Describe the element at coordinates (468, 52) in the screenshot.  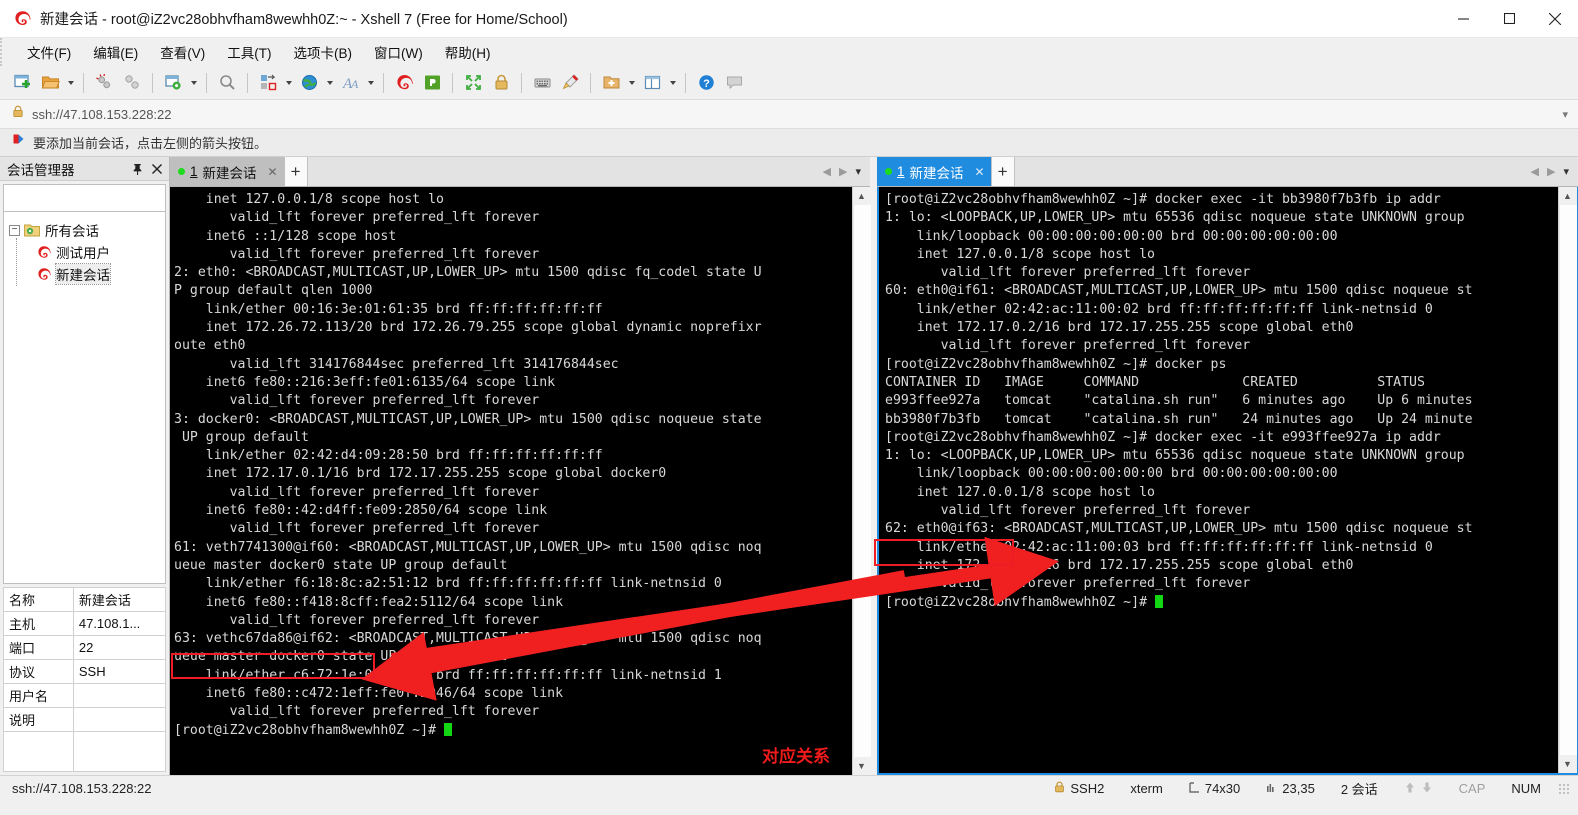
I see `menu-help: 帮助(H)` at that location.